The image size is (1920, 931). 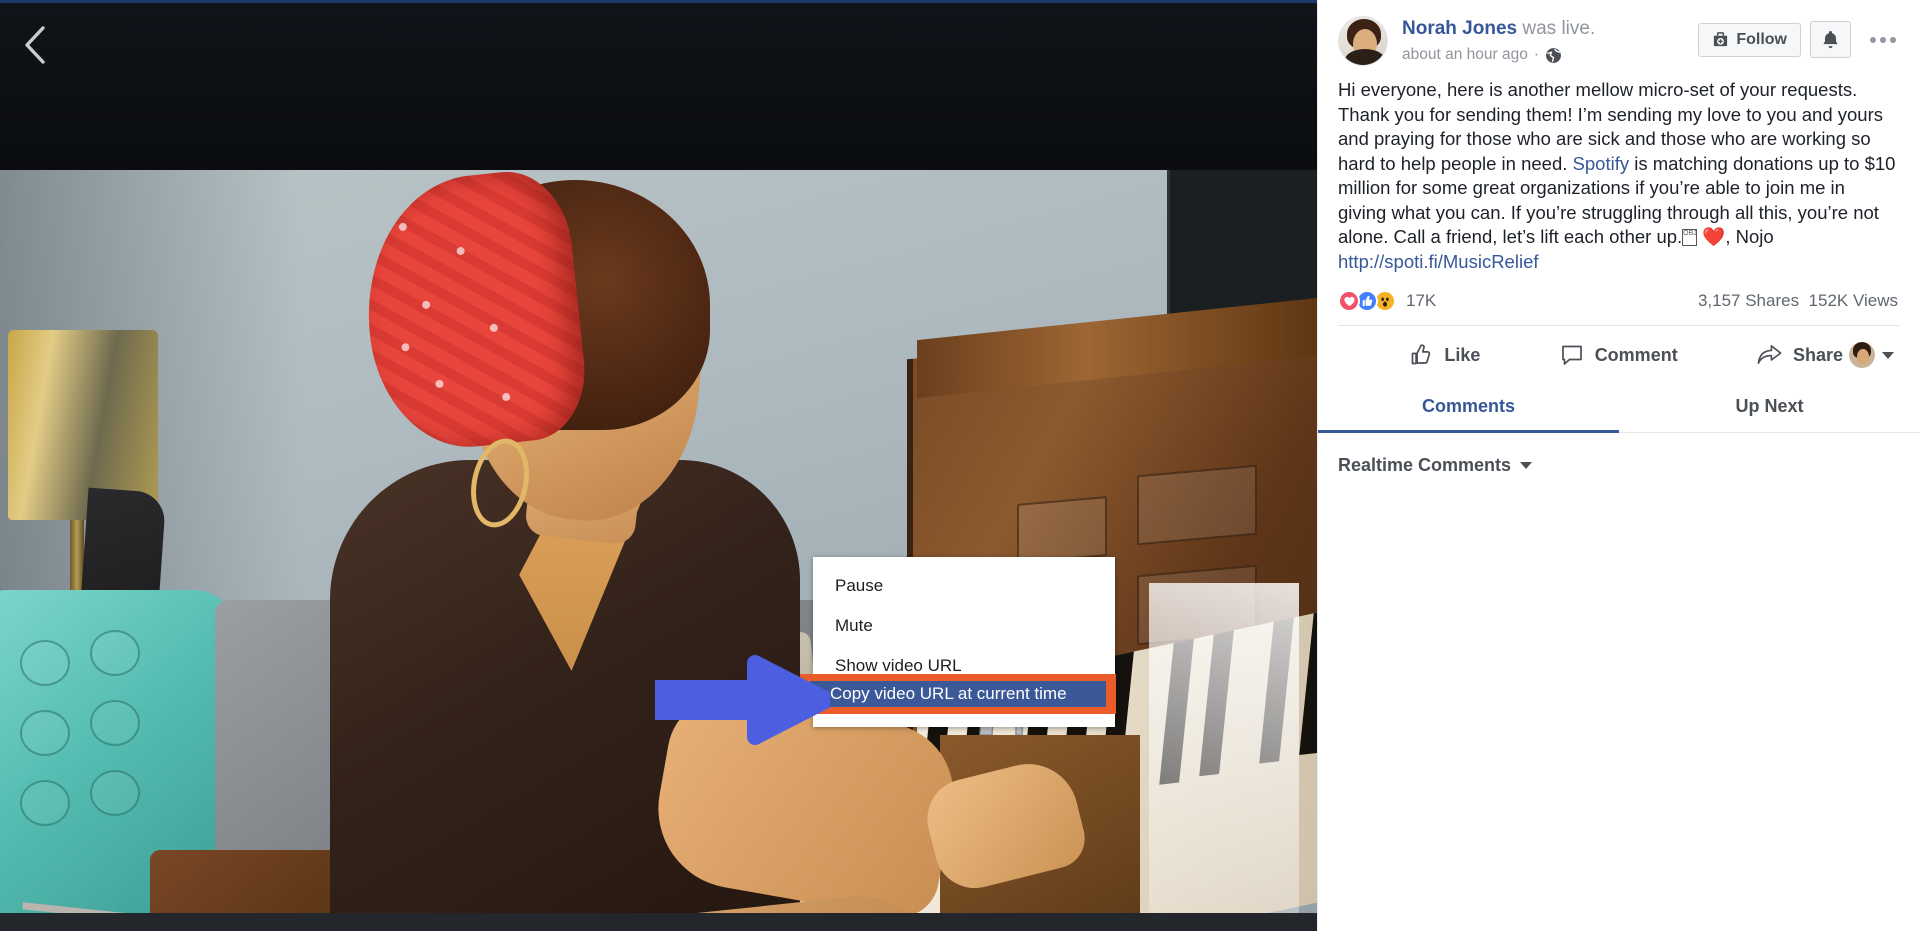 I want to click on share-arrow-icon, so click(x=1769, y=354).